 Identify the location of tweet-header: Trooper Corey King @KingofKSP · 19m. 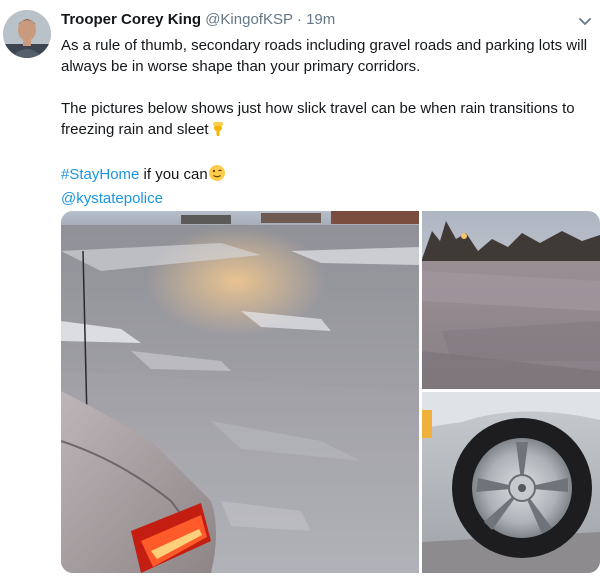
(198, 19).